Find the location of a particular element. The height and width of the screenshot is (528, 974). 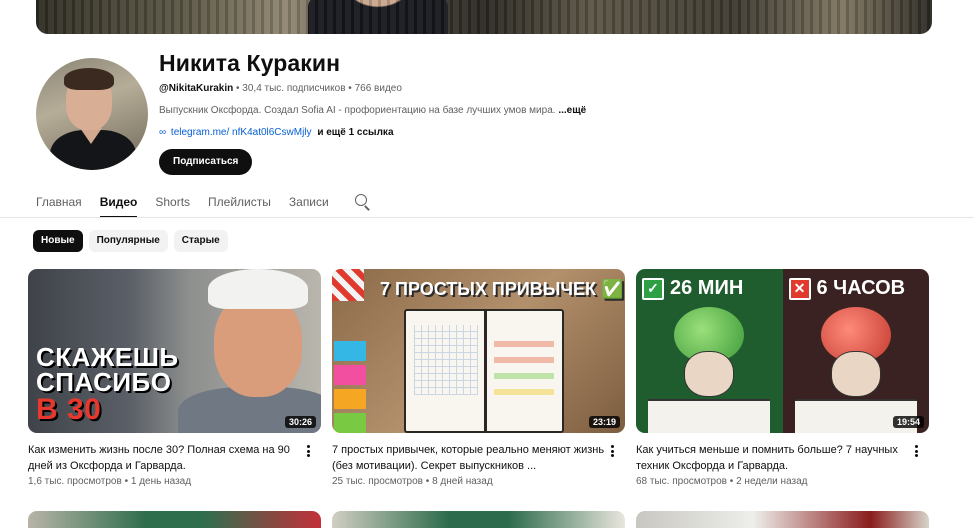

video-meta: 68 тыс. просмотров • 2 недели назад is located at coordinates (722, 481).